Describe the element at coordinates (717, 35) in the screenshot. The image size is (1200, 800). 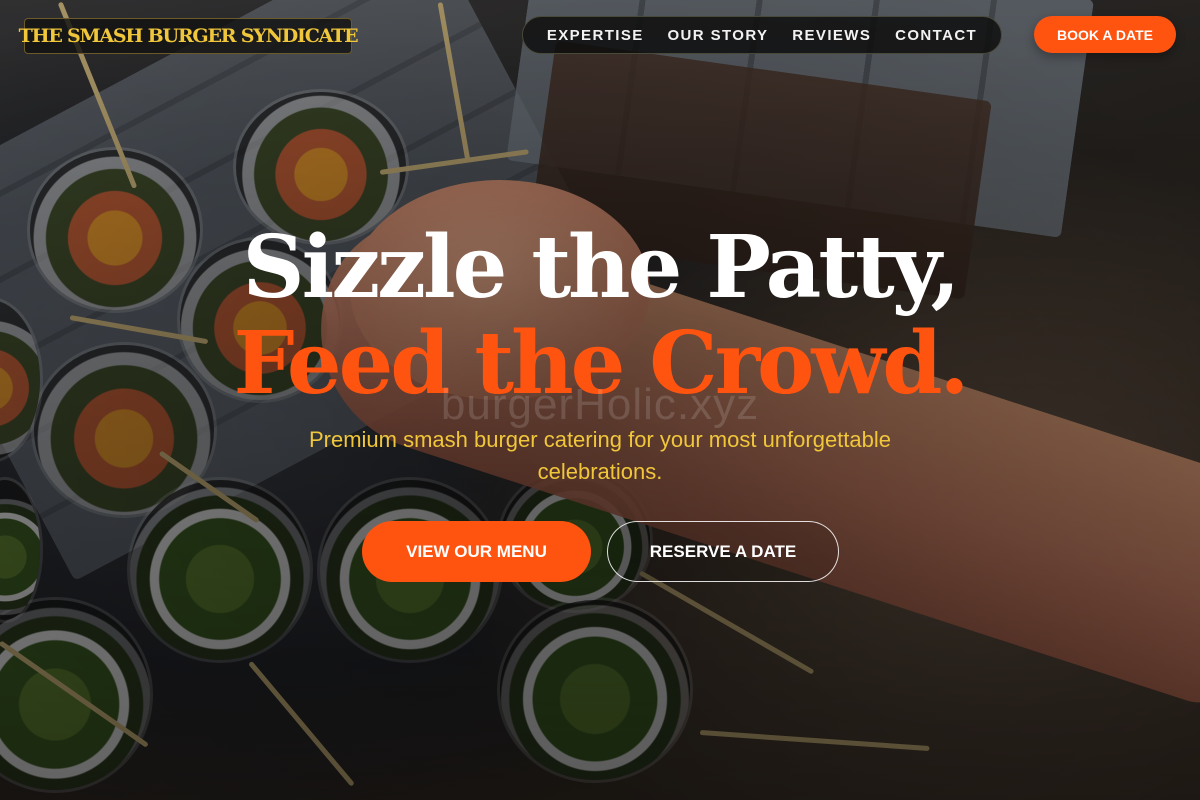
I see `nav-link-our-story: OUR STORY` at that location.